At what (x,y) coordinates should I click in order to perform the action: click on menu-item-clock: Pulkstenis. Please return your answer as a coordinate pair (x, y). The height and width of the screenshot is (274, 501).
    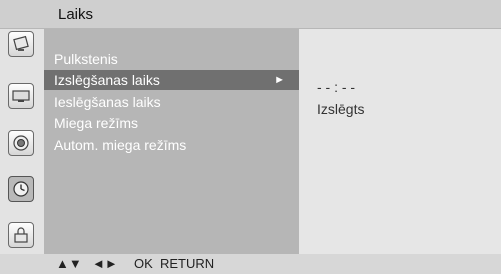
    Looking at the image, I should click on (86, 59).